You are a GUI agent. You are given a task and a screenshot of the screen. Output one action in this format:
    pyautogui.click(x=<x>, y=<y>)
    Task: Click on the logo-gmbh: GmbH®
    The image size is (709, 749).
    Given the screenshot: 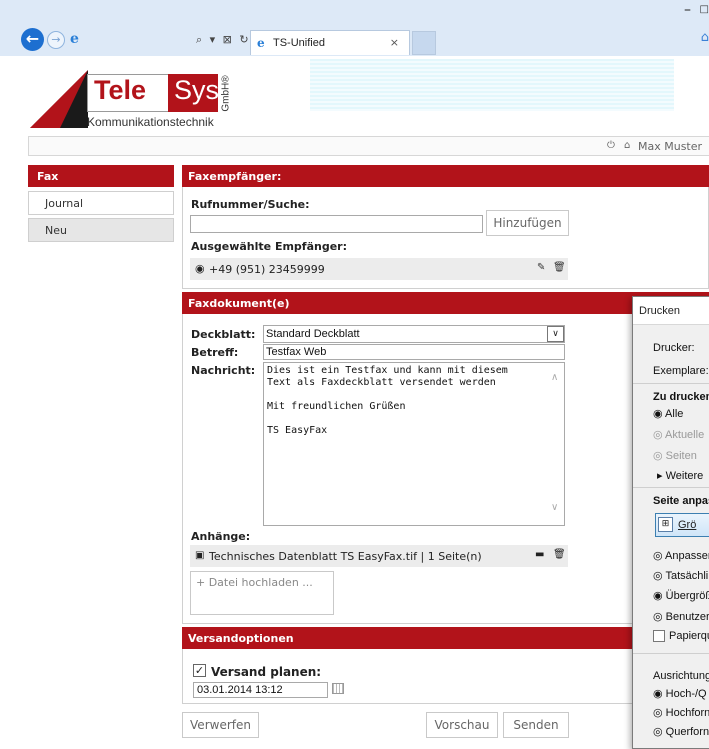 What is the action you would take?
    pyautogui.click(x=225, y=93)
    